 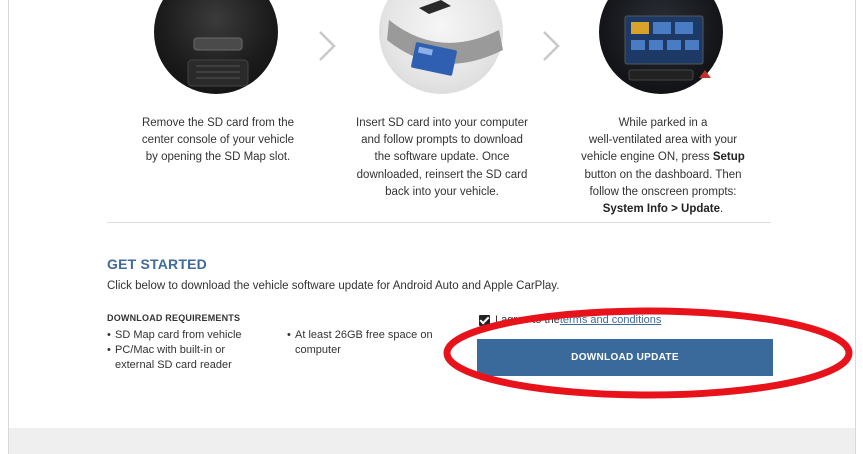 What do you see at coordinates (216, 47) in the screenshot?
I see `sd-slot-photo` at bounding box center [216, 47].